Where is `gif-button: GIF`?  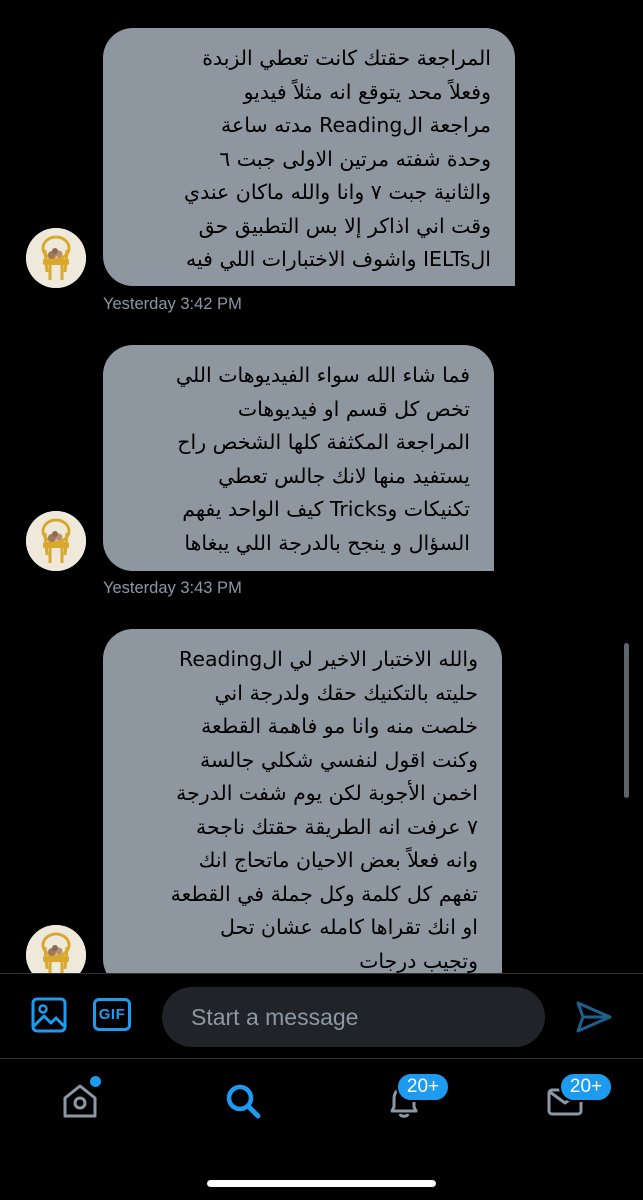 gif-button: GIF is located at coordinates (112, 1014).